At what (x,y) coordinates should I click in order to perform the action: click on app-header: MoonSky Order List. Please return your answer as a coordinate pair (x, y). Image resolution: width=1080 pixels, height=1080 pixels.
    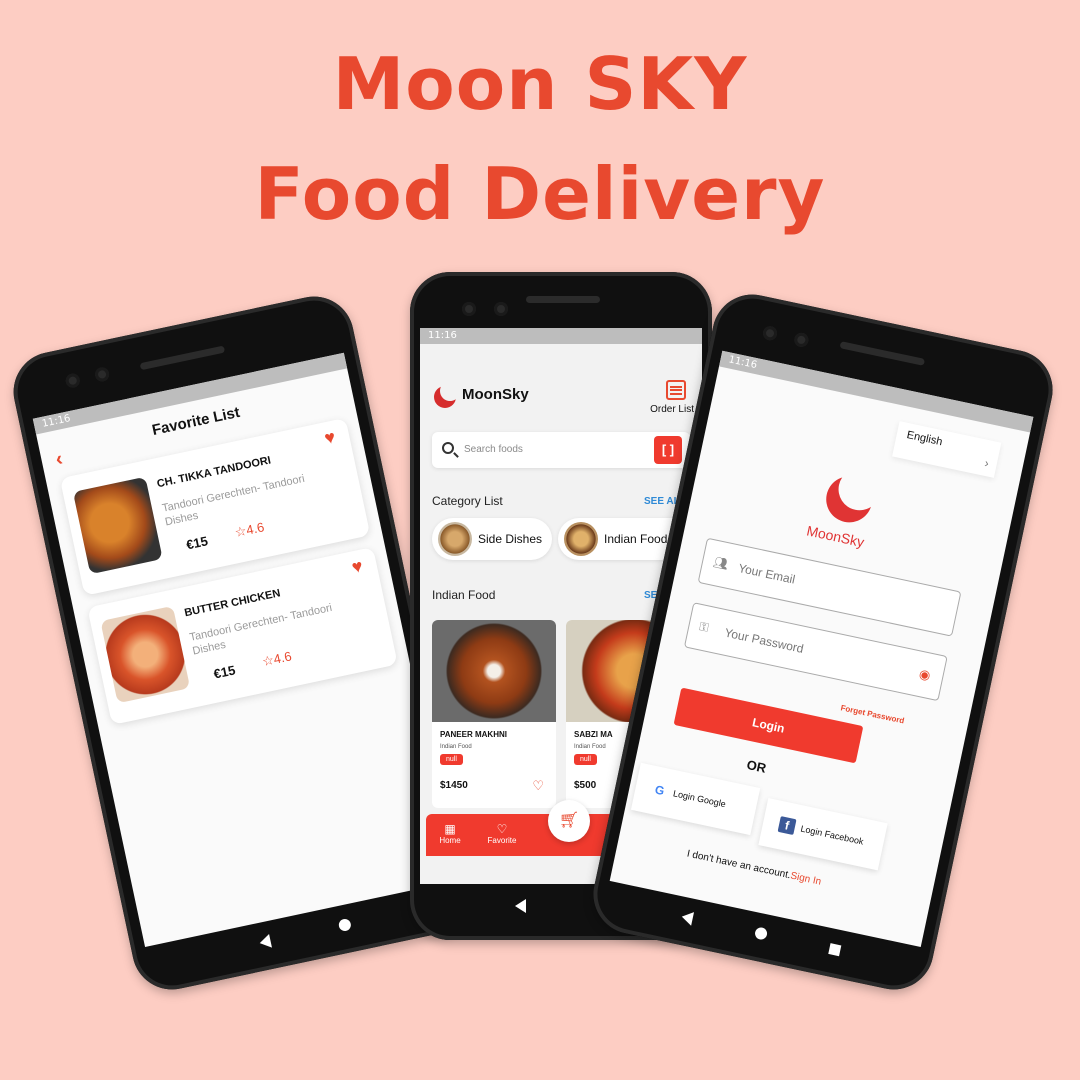
    Looking at the image, I should click on (561, 380).